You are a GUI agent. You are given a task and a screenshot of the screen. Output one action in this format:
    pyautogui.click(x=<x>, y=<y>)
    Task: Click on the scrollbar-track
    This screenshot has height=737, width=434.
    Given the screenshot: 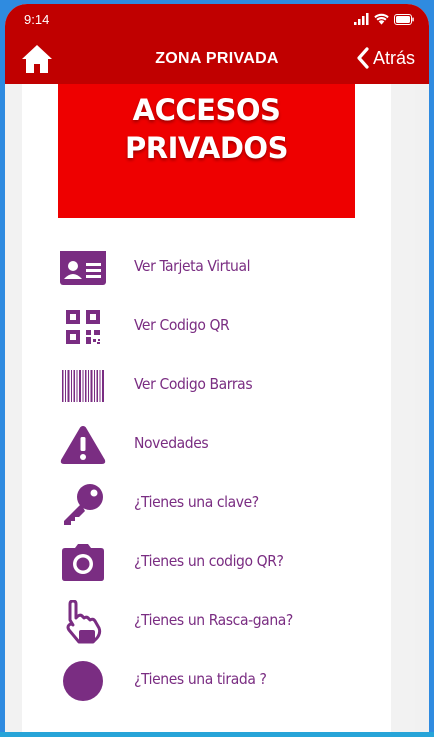 What is the action you would take?
    pyautogui.click(x=422, y=408)
    